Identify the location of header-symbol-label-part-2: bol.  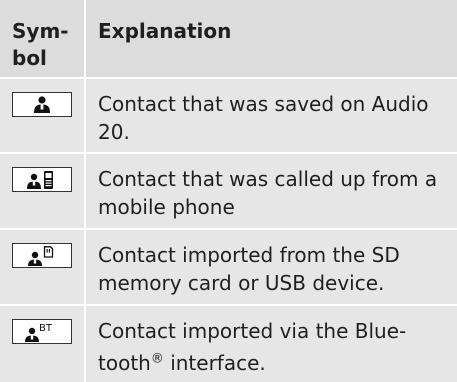
(29, 58).